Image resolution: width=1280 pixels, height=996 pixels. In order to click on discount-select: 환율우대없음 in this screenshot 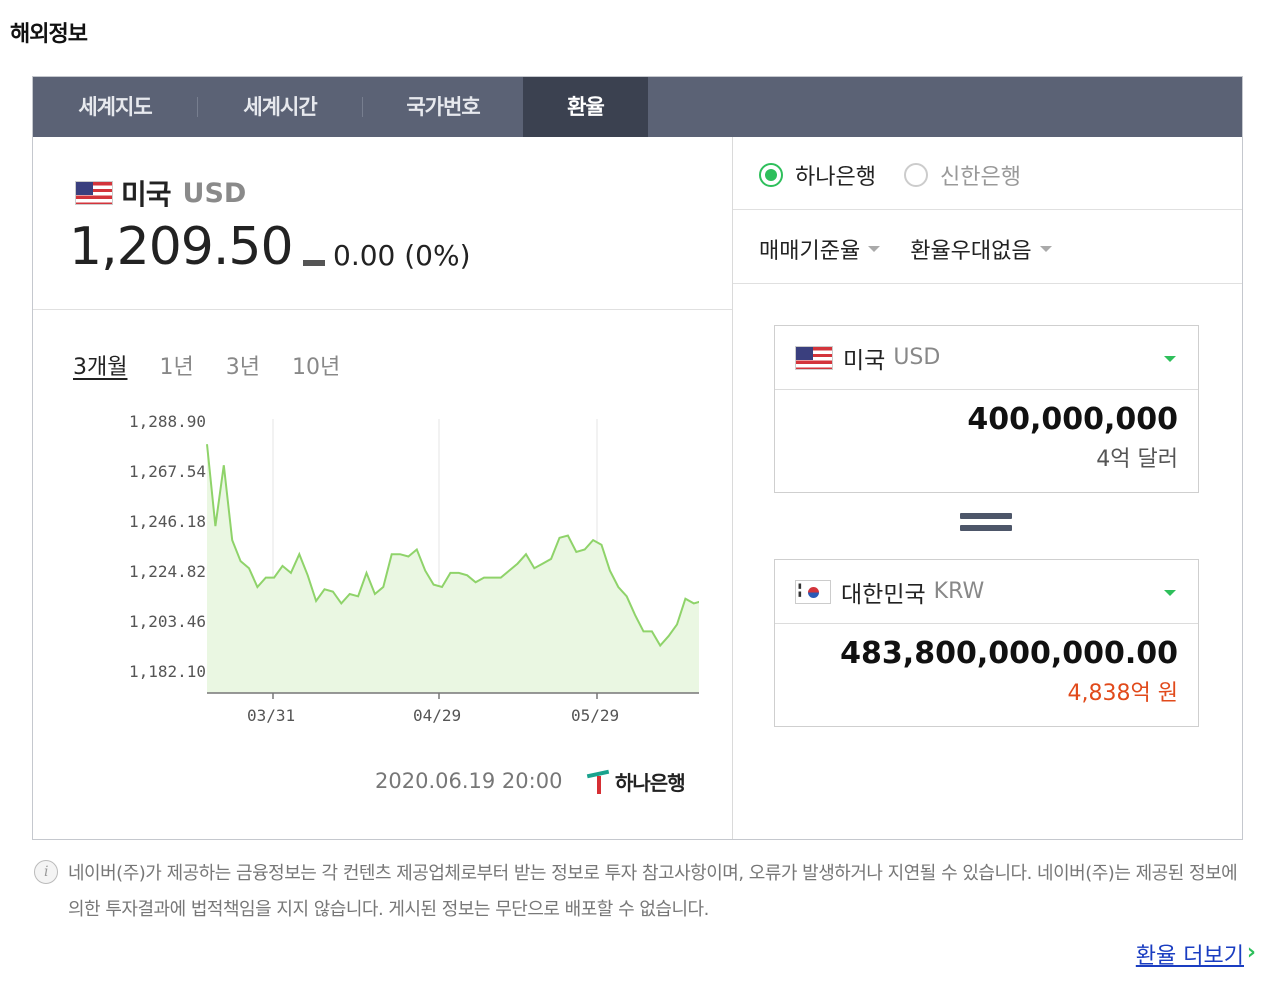, I will do `click(981, 249)`.